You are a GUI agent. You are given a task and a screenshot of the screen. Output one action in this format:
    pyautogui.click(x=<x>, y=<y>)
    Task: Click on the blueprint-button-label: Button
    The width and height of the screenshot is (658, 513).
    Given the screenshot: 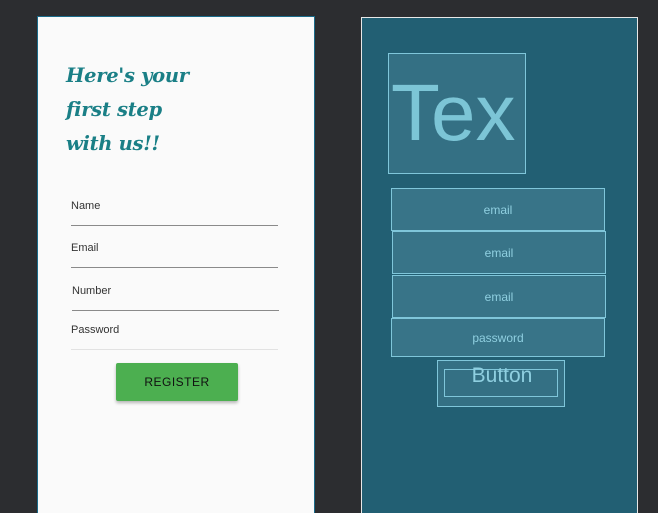 What is the action you would take?
    pyautogui.click(x=502, y=375)
    